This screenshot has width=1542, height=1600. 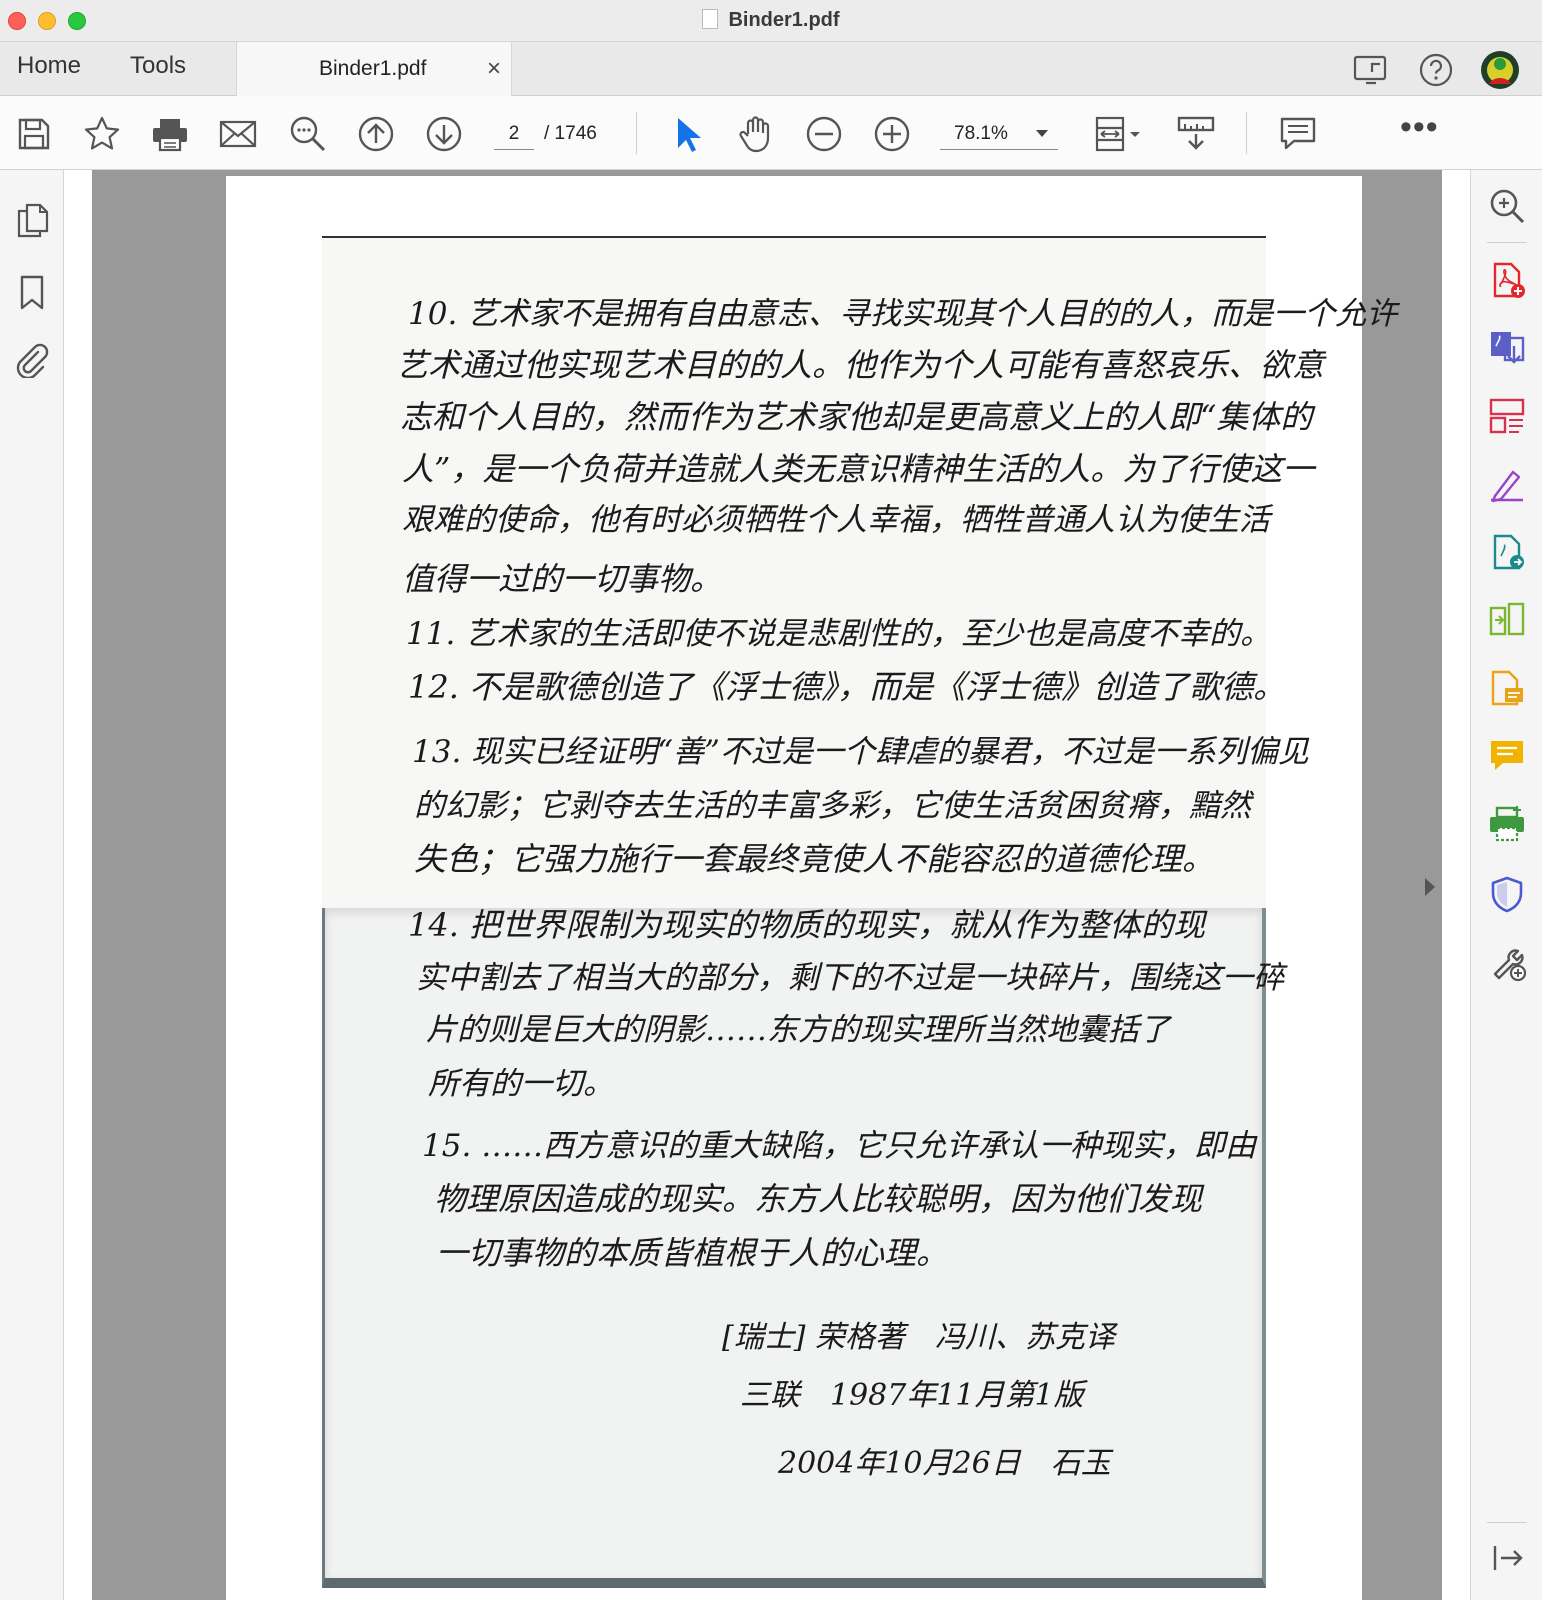 What do you see at coordinates (1507, 962) in the screenshot?
I see `more-tools-icon` at bounding box center [1507, 962].